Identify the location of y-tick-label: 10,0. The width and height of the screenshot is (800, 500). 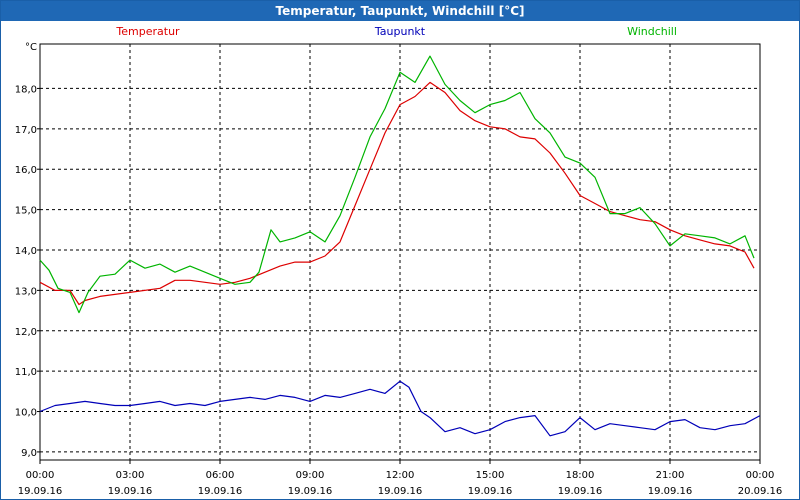
(26, 413).